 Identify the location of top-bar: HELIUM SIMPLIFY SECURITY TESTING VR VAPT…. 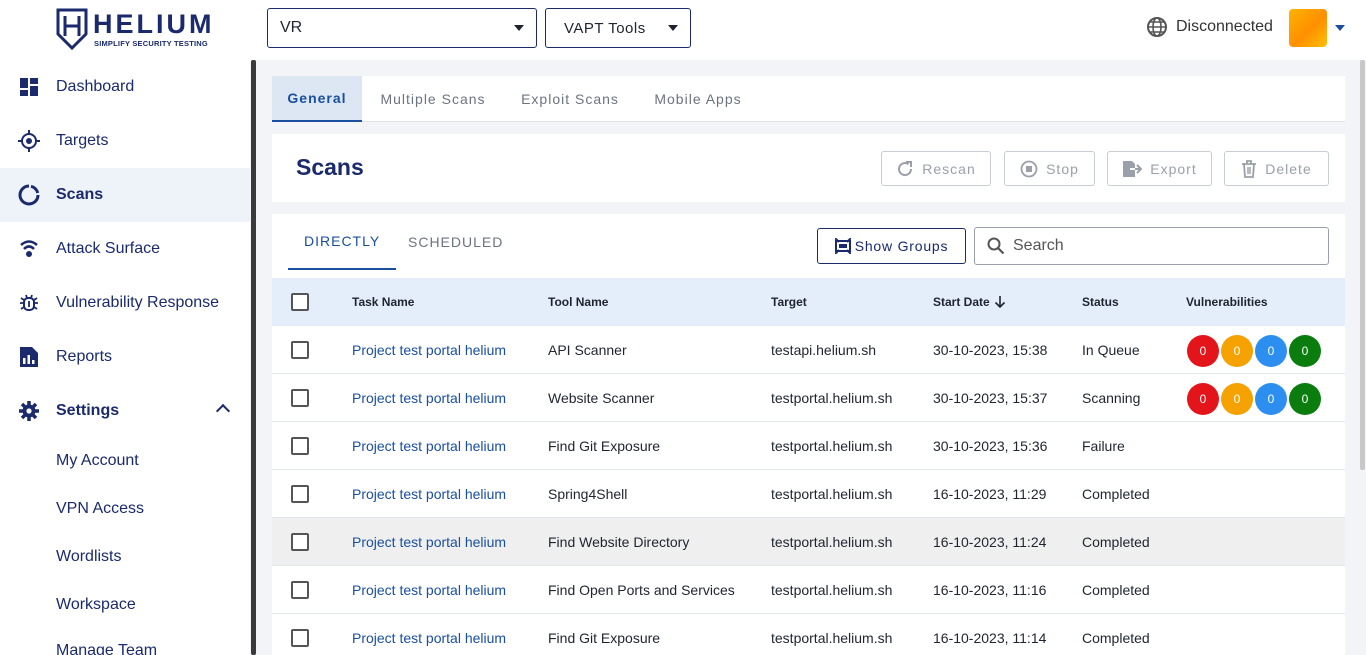
(683, 30).